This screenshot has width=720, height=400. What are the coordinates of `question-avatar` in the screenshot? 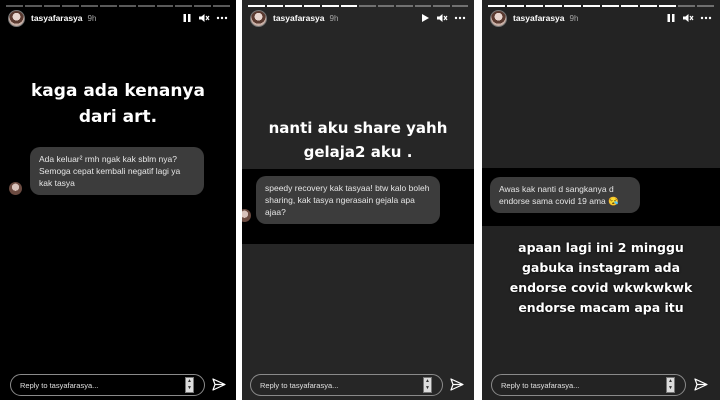 It's located at (15, 188).